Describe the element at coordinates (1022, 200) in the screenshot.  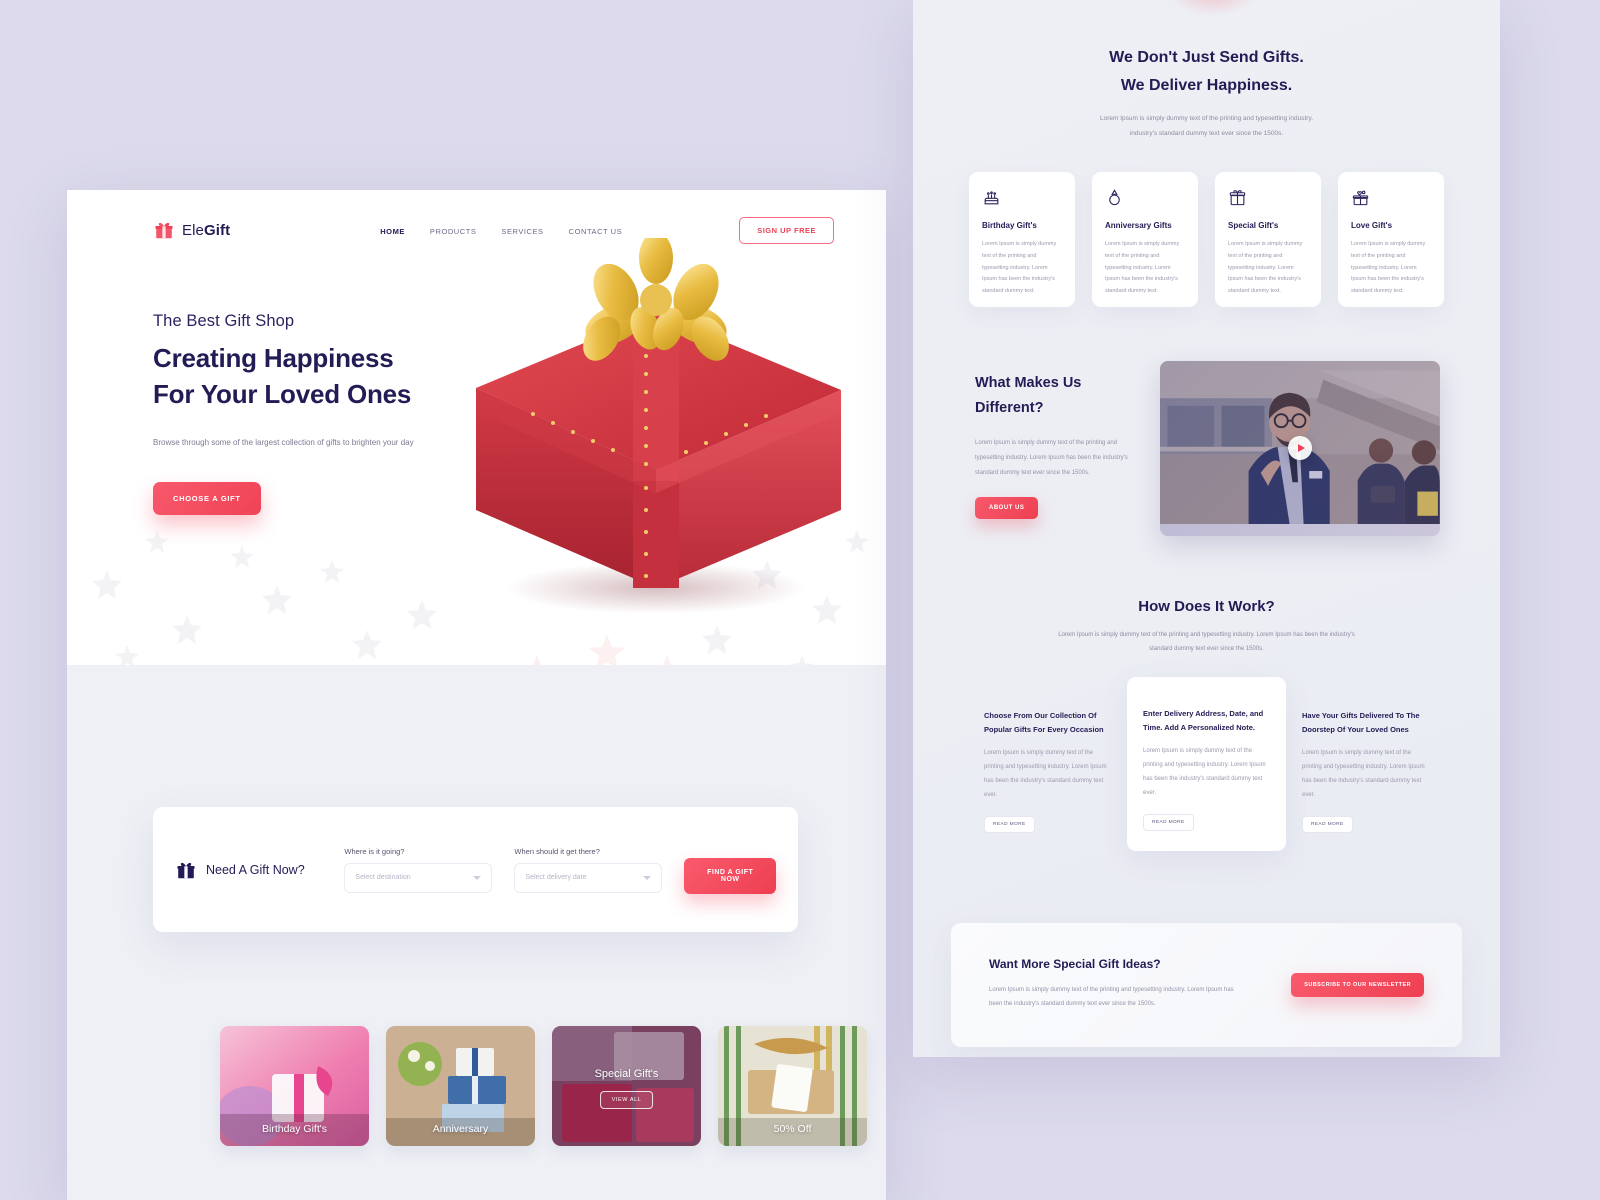
I see `birthday-cake-icon` at that location.